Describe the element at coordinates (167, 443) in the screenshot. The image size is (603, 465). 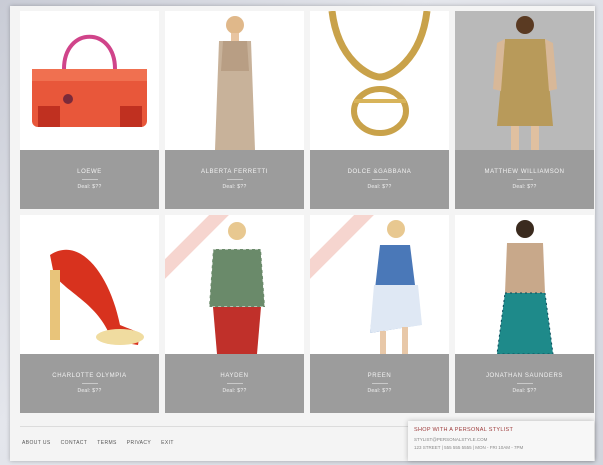
I see `footer-link-exit: EXIT` at that location.